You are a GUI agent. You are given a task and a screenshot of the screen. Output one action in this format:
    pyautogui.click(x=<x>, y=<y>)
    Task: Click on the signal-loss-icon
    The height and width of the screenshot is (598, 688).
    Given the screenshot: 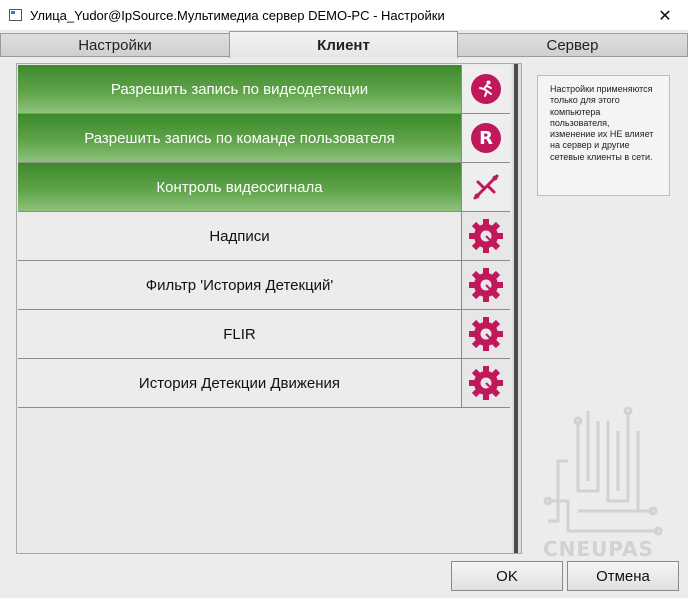 What is the action you would take?
    pyautogui.click(x=486, y=187)
    